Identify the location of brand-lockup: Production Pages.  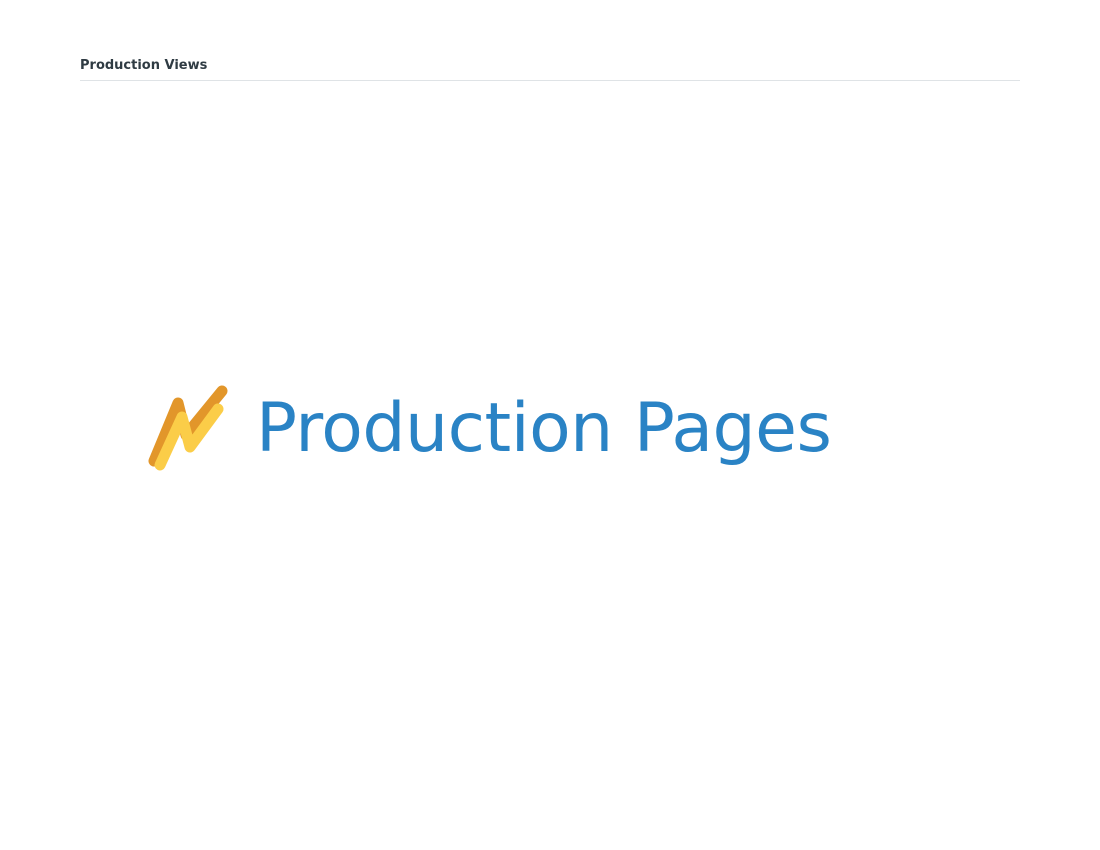
(508, 430).